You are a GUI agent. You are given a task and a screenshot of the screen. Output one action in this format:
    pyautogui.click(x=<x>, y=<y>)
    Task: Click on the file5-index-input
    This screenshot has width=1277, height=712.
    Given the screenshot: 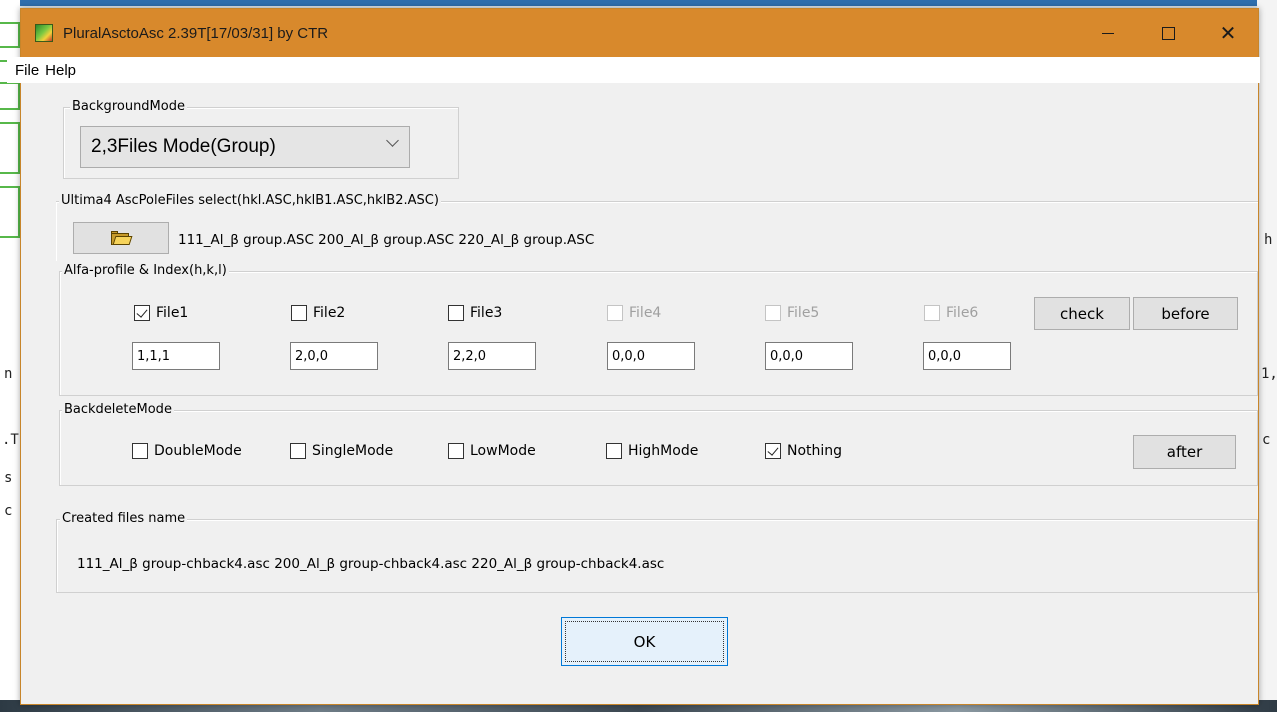 What is the action you would take?
    pyautogui.click(x=809, y=356)
    